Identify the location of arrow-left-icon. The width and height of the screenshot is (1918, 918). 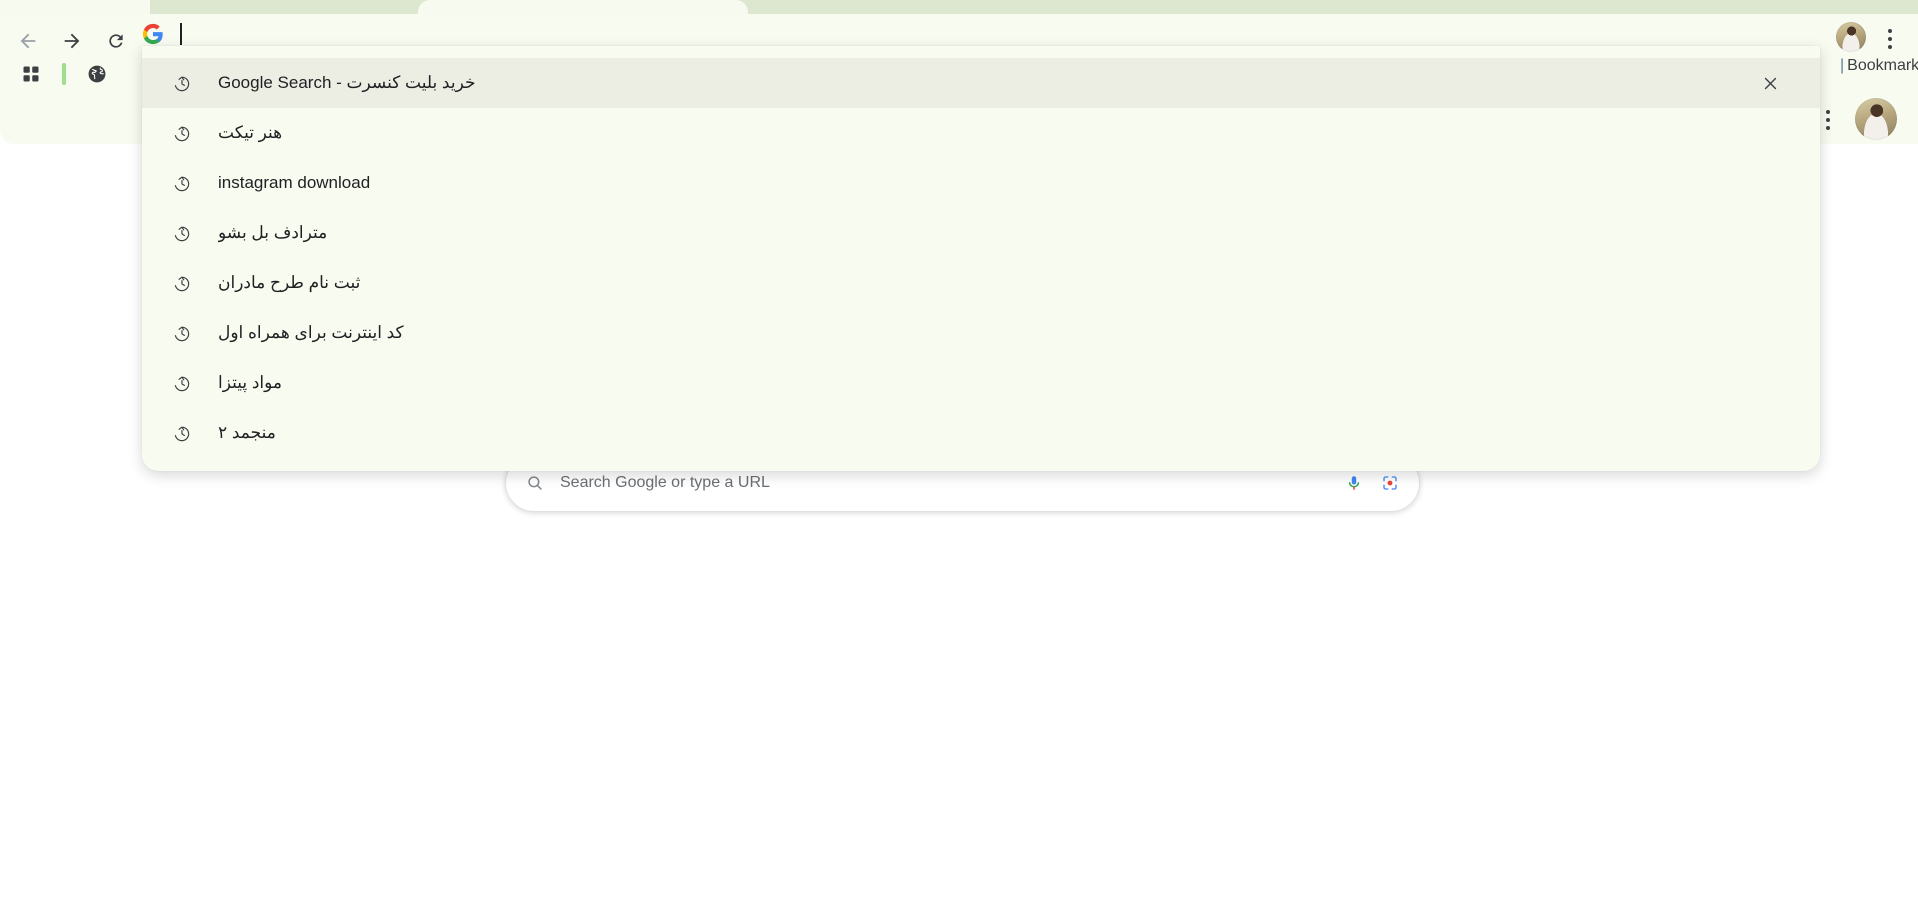
(28, 41).